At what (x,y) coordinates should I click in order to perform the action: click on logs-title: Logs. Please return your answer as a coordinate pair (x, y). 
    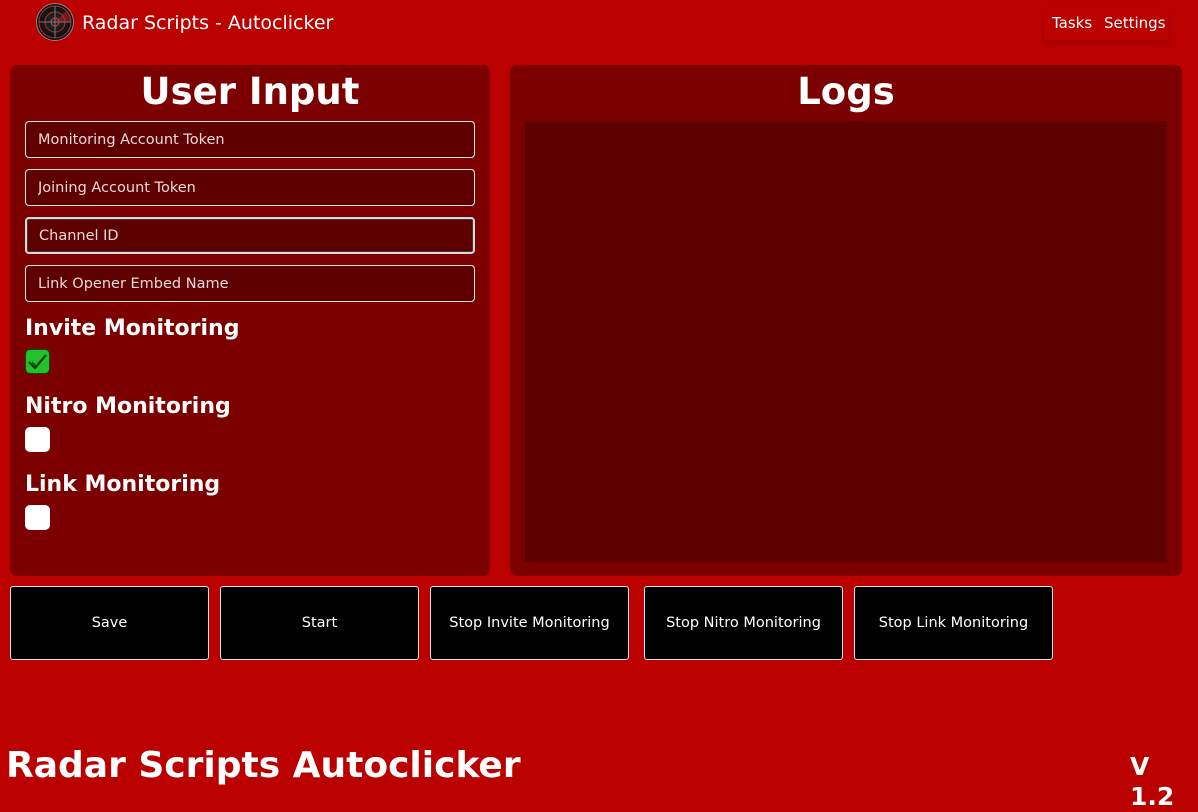
    Looking at the image, I should click on (846, 91).